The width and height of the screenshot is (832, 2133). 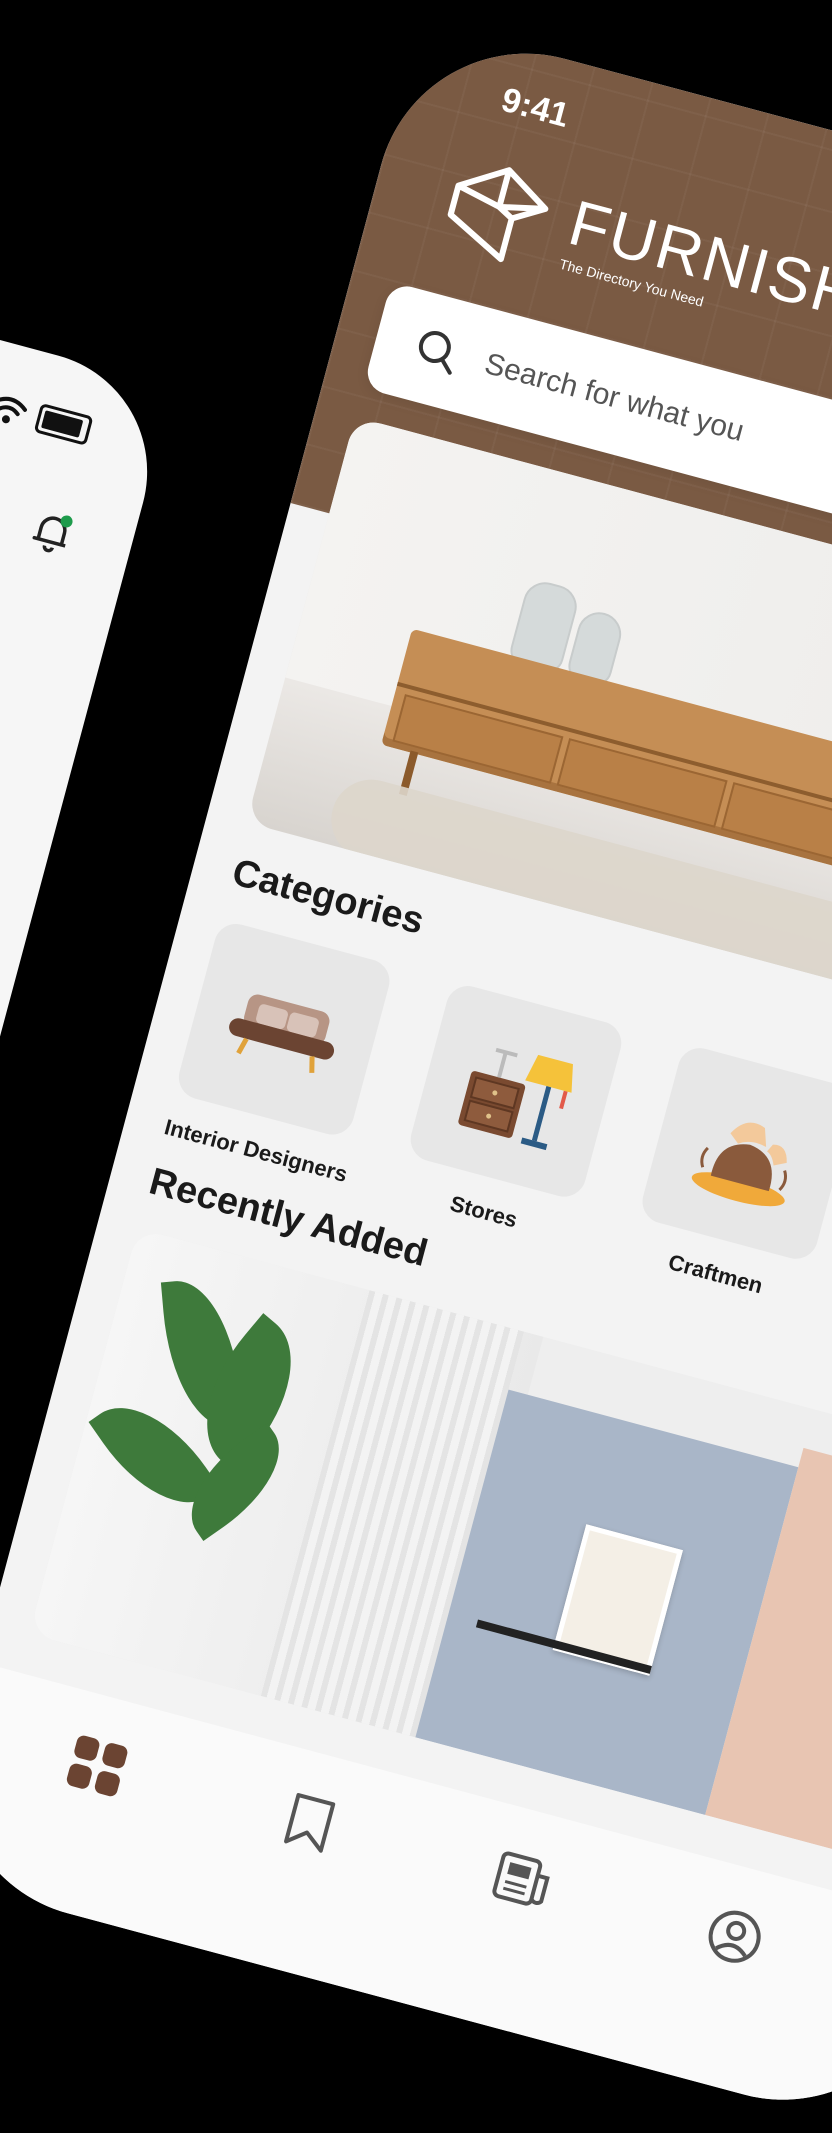 I want to click on search-icon, so click(x=435, y=352).